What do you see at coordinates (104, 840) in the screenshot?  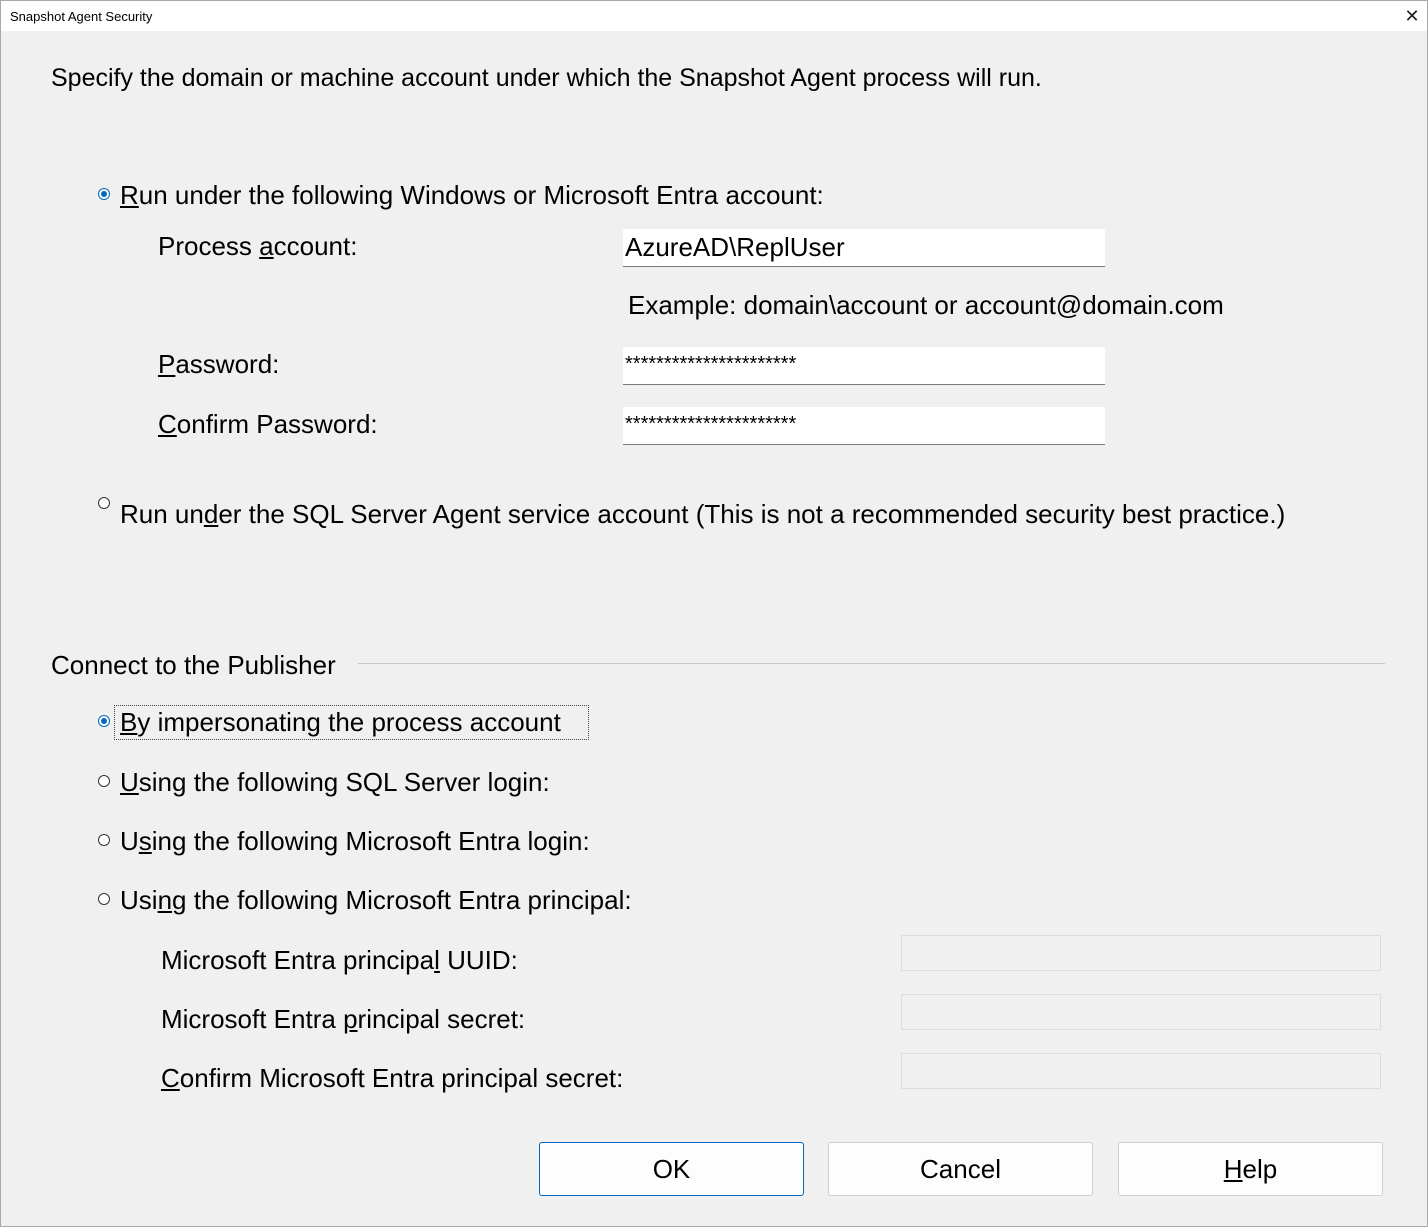 I see `radio-entra-login` at bounding box center [104, 840].